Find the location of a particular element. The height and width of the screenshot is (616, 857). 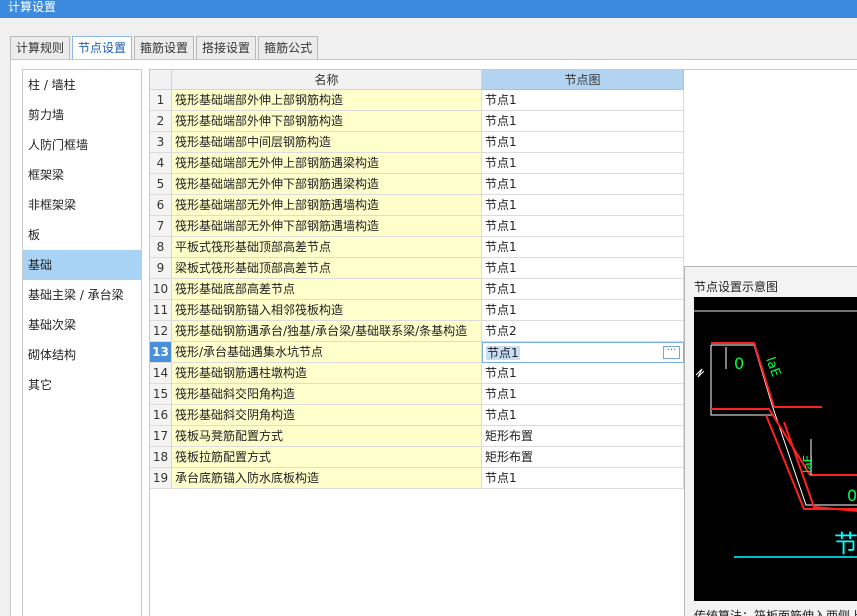

sidebar-item-frame-beam: 框架梁 is located at coordinates (82, 175).